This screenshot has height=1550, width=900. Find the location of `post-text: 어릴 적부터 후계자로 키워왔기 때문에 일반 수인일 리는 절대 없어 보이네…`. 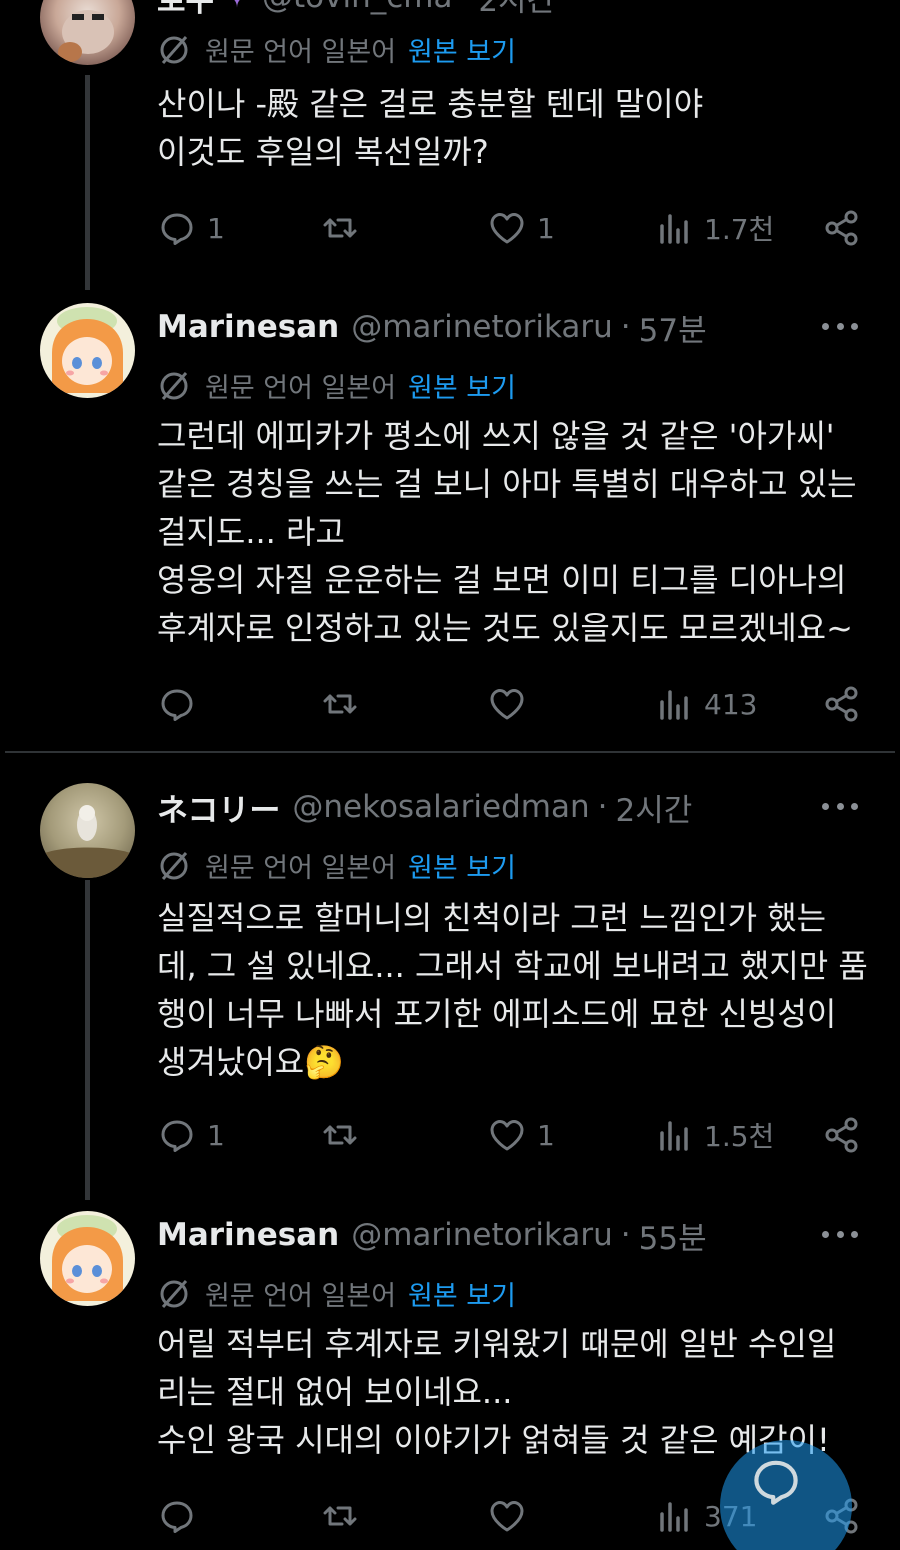

post-text: 어릴 적부터 후계자로 키워왔기 때문에 일반 수인일 리는 절대 없어 보이네… is located at coordinates (512, 1392).